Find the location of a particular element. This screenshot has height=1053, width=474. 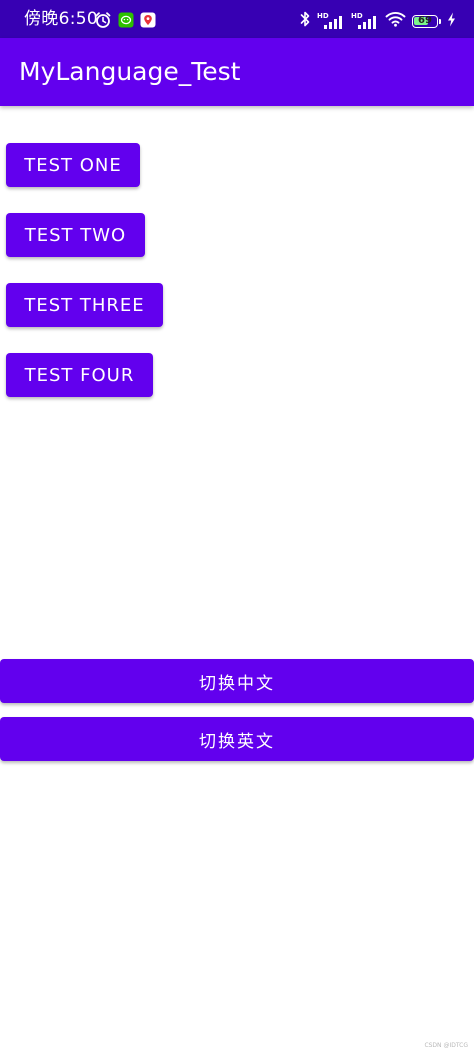

wechat-icon is located at coordinates (126, 22).